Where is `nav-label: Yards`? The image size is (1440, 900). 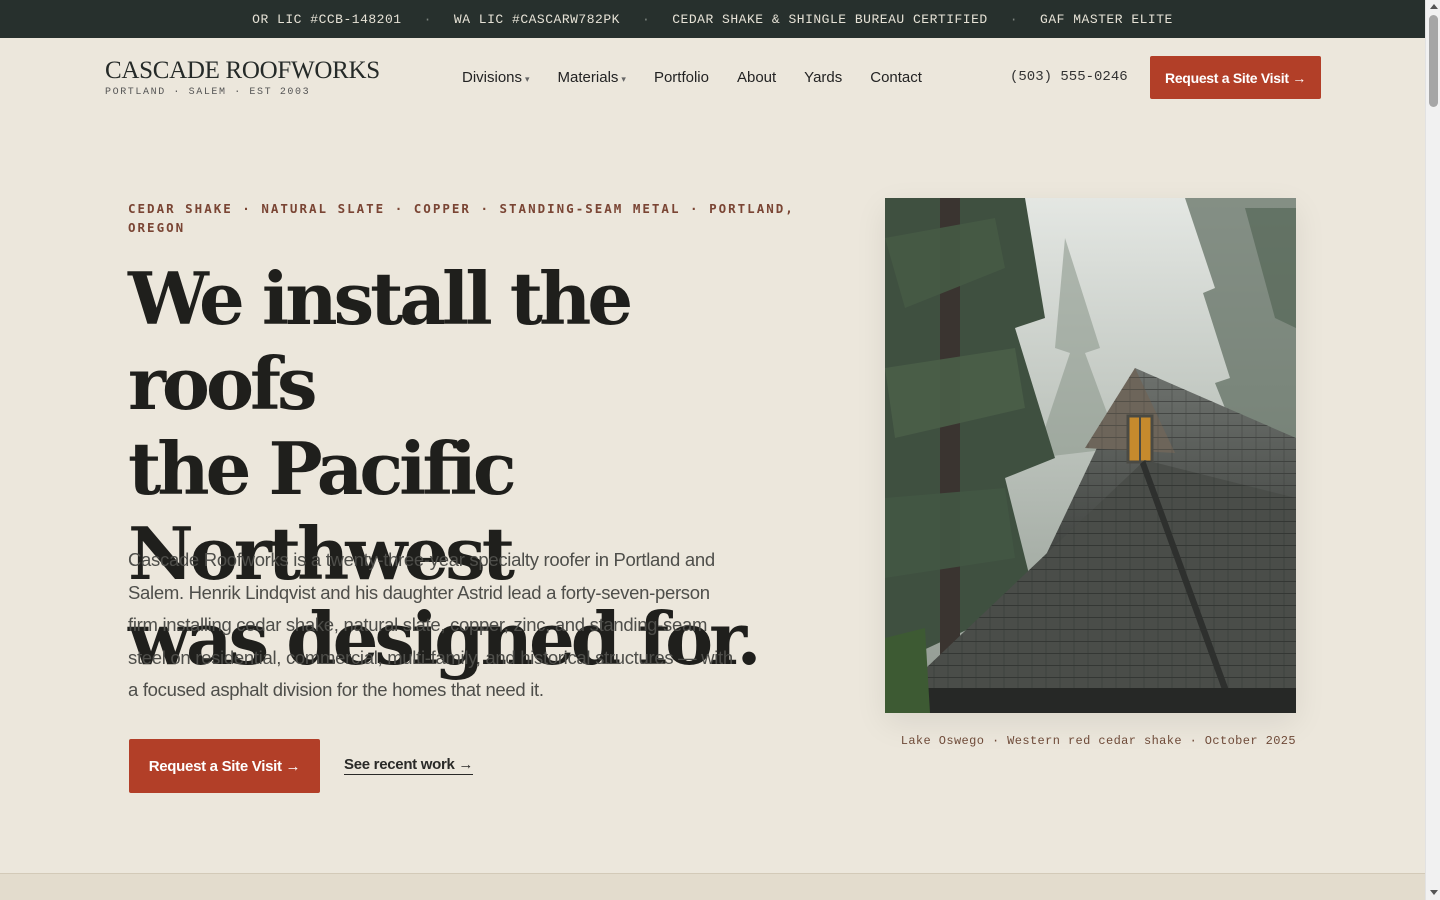 nav-label: Yards is located at coordinates (823, 77).